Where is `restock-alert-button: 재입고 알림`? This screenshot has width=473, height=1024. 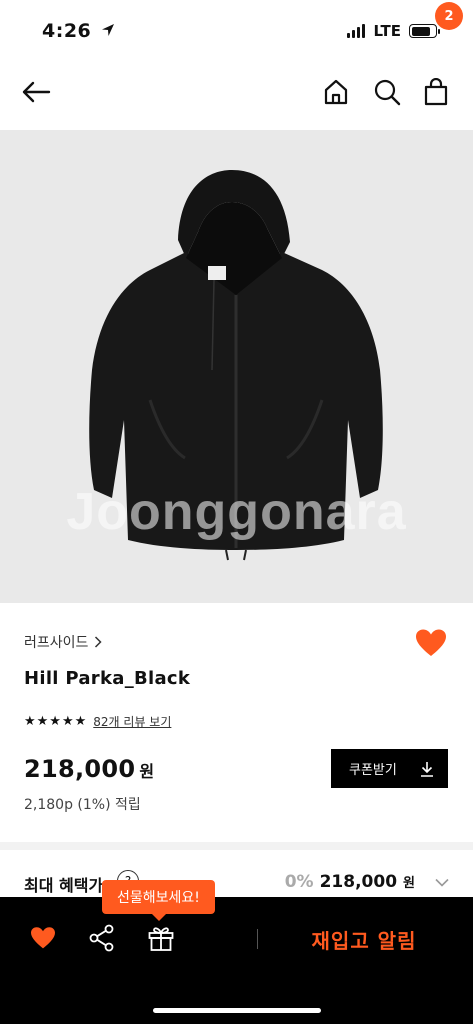
restock-alert-button: 재입고 알림 is located at coordinates (364, 939).